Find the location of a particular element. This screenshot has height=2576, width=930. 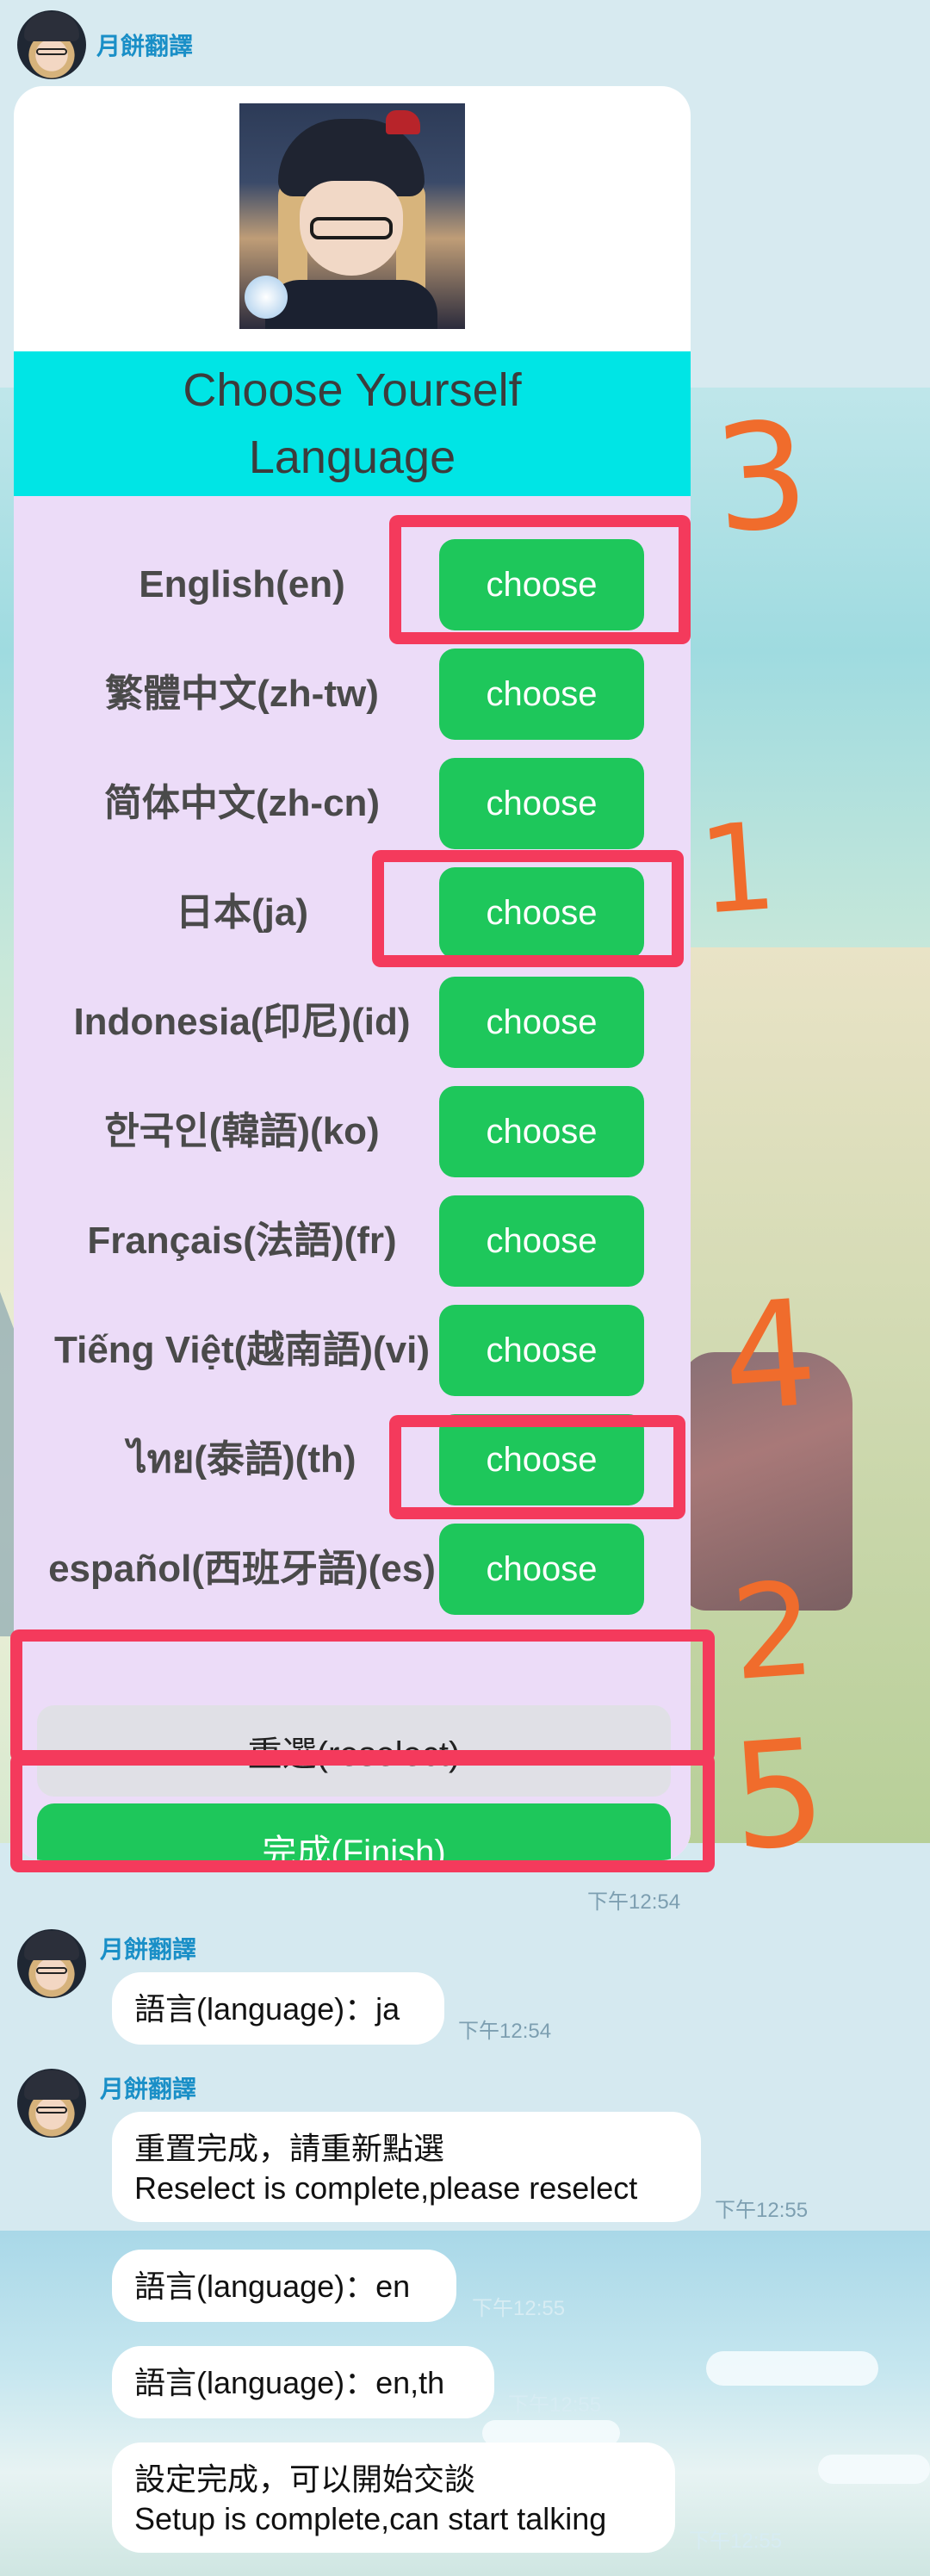

highlight-box-english is located at coordinates (540, 579).